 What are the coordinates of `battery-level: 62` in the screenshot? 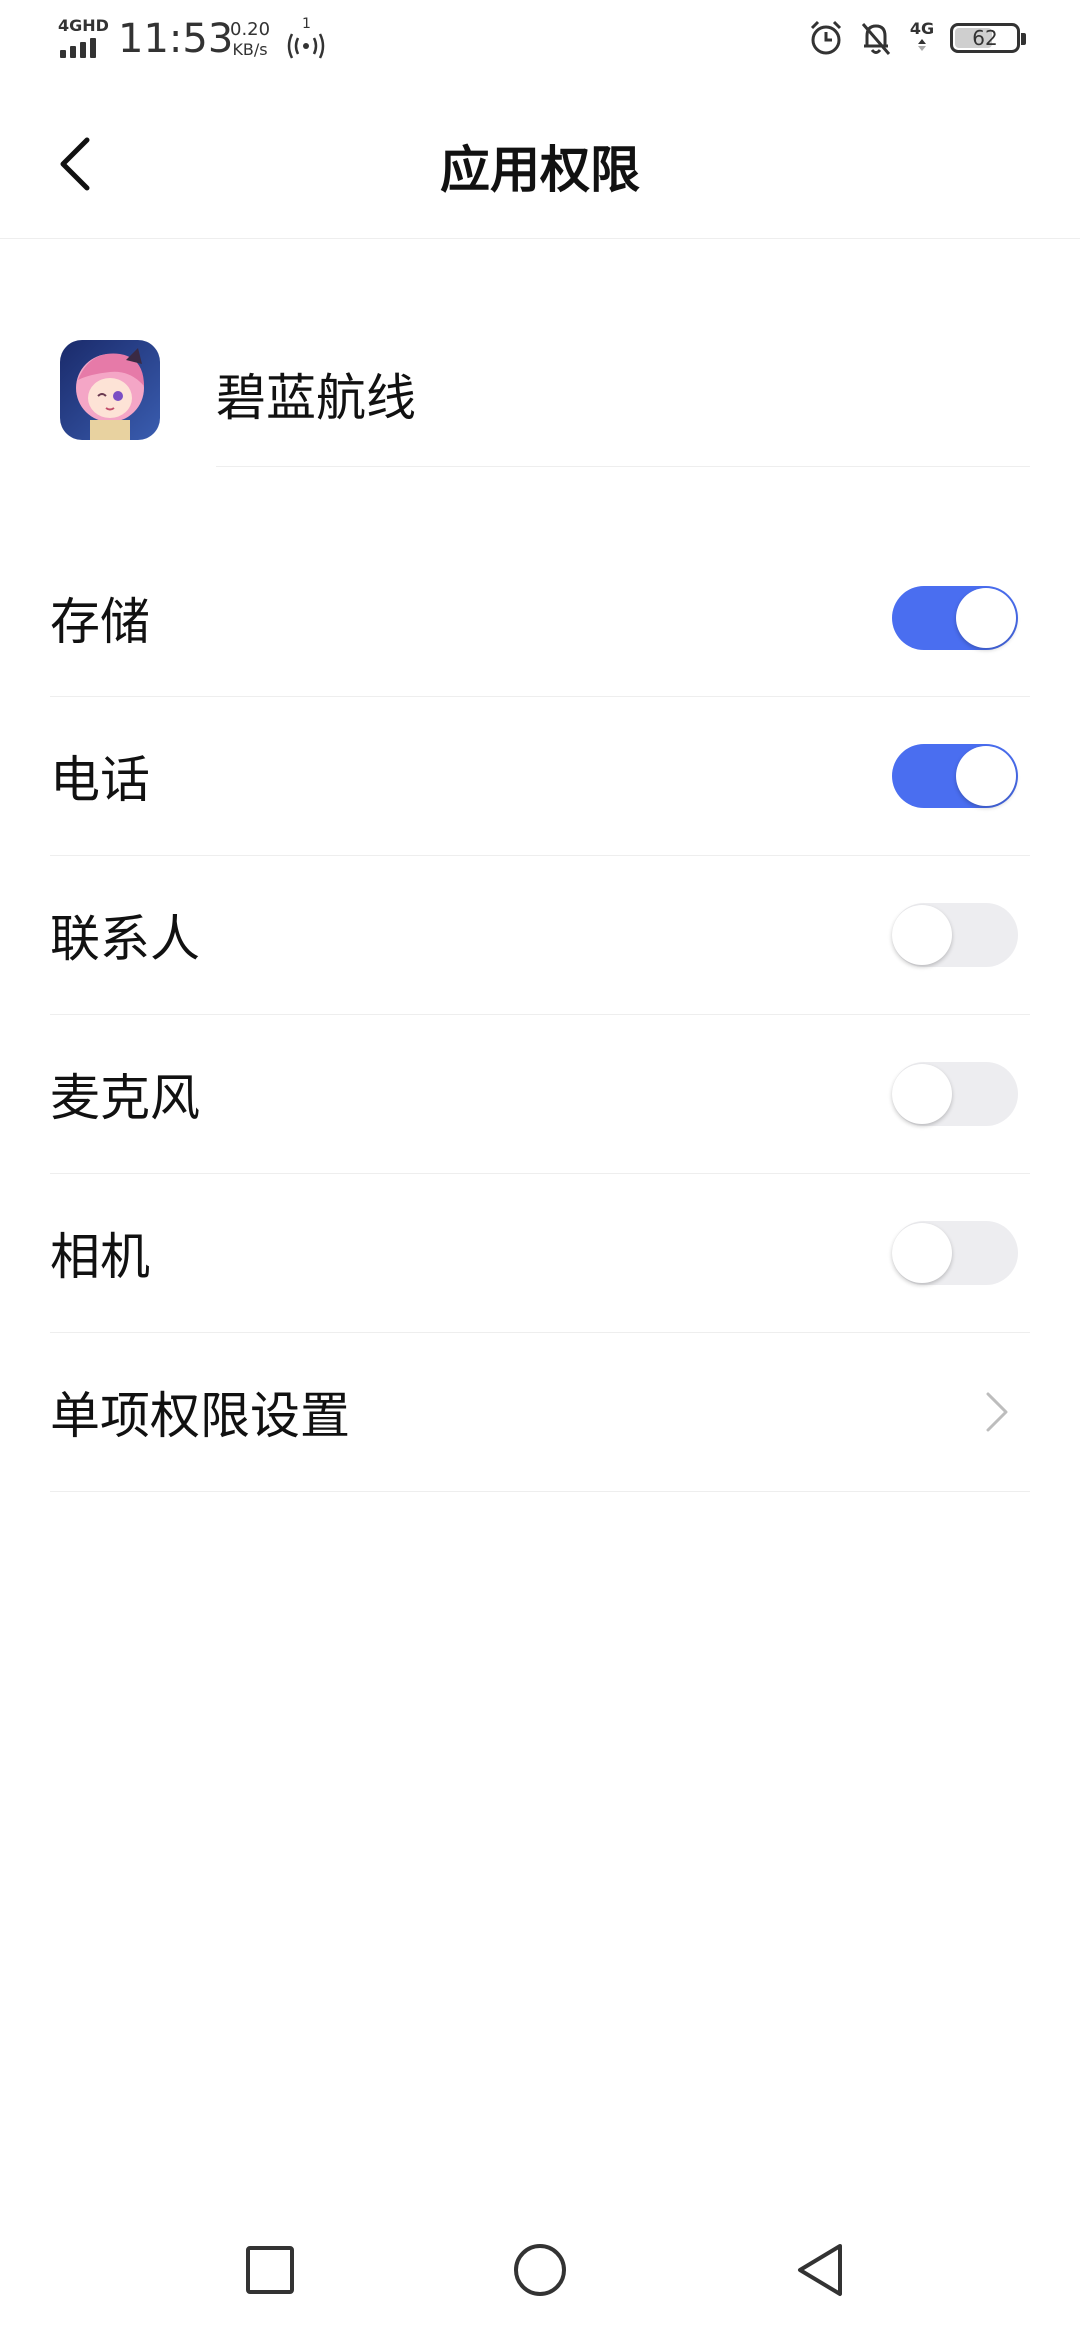 It's located at (985, 38).